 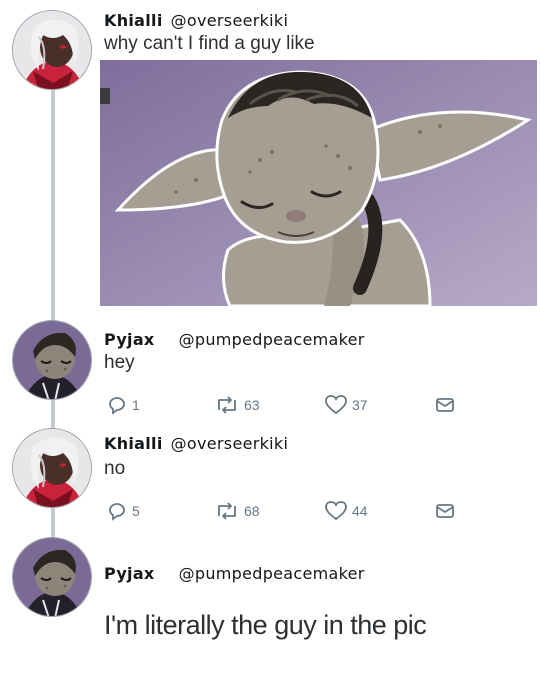 I want to click on retweet-button: 68, so click(x=237, y=511).